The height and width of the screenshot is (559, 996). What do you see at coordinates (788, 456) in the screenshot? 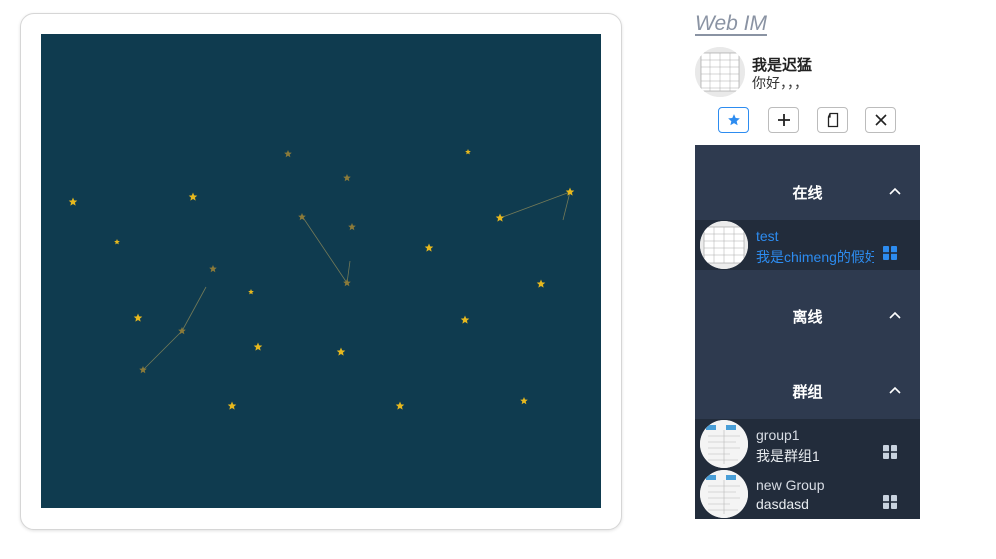
I see `group-message: 我是群组1` at bounding box center [788, 456].